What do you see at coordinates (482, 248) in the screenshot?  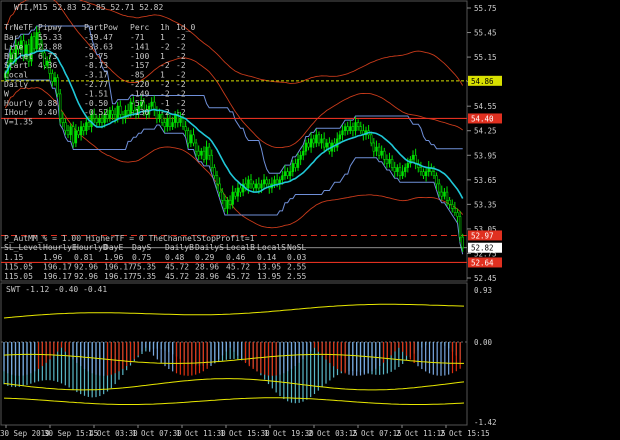 I see `price-badge-label: 52.82` at bounding box center [482, 248].